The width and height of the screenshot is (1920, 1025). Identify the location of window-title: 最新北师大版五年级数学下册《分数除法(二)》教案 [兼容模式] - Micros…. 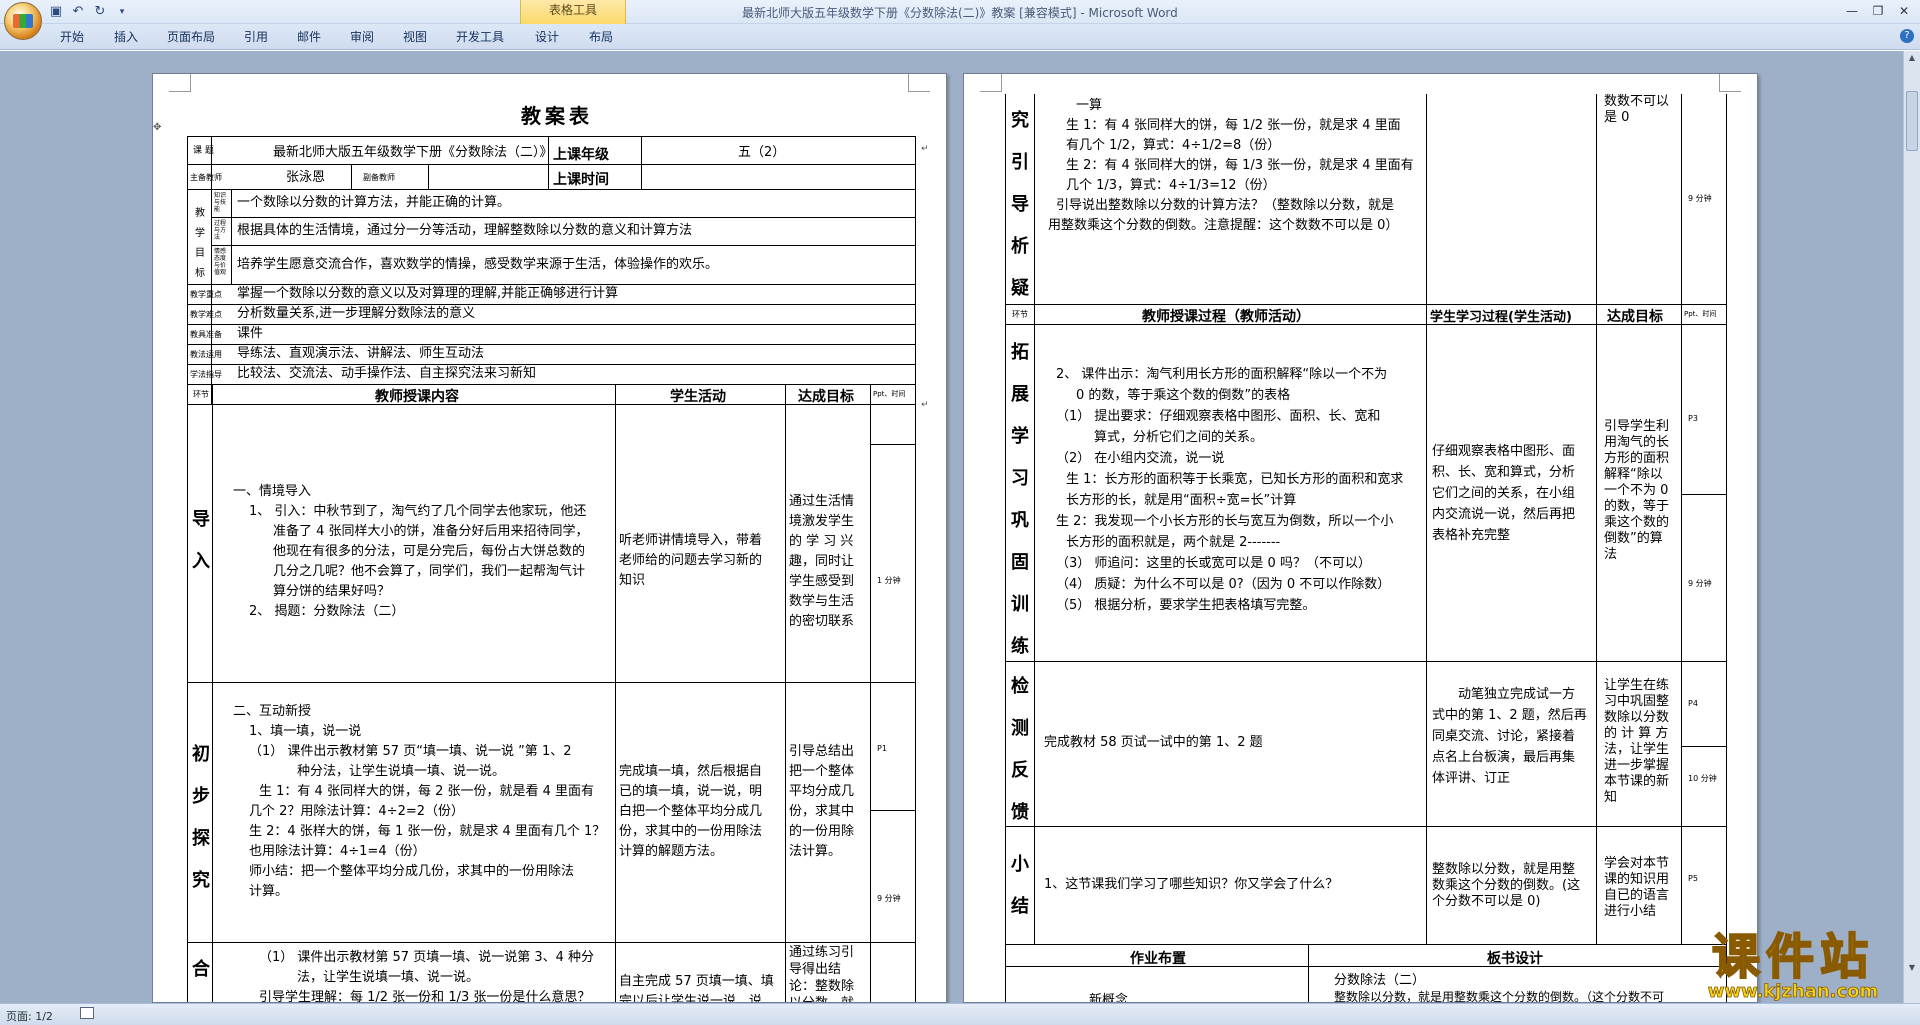
(960, 13).